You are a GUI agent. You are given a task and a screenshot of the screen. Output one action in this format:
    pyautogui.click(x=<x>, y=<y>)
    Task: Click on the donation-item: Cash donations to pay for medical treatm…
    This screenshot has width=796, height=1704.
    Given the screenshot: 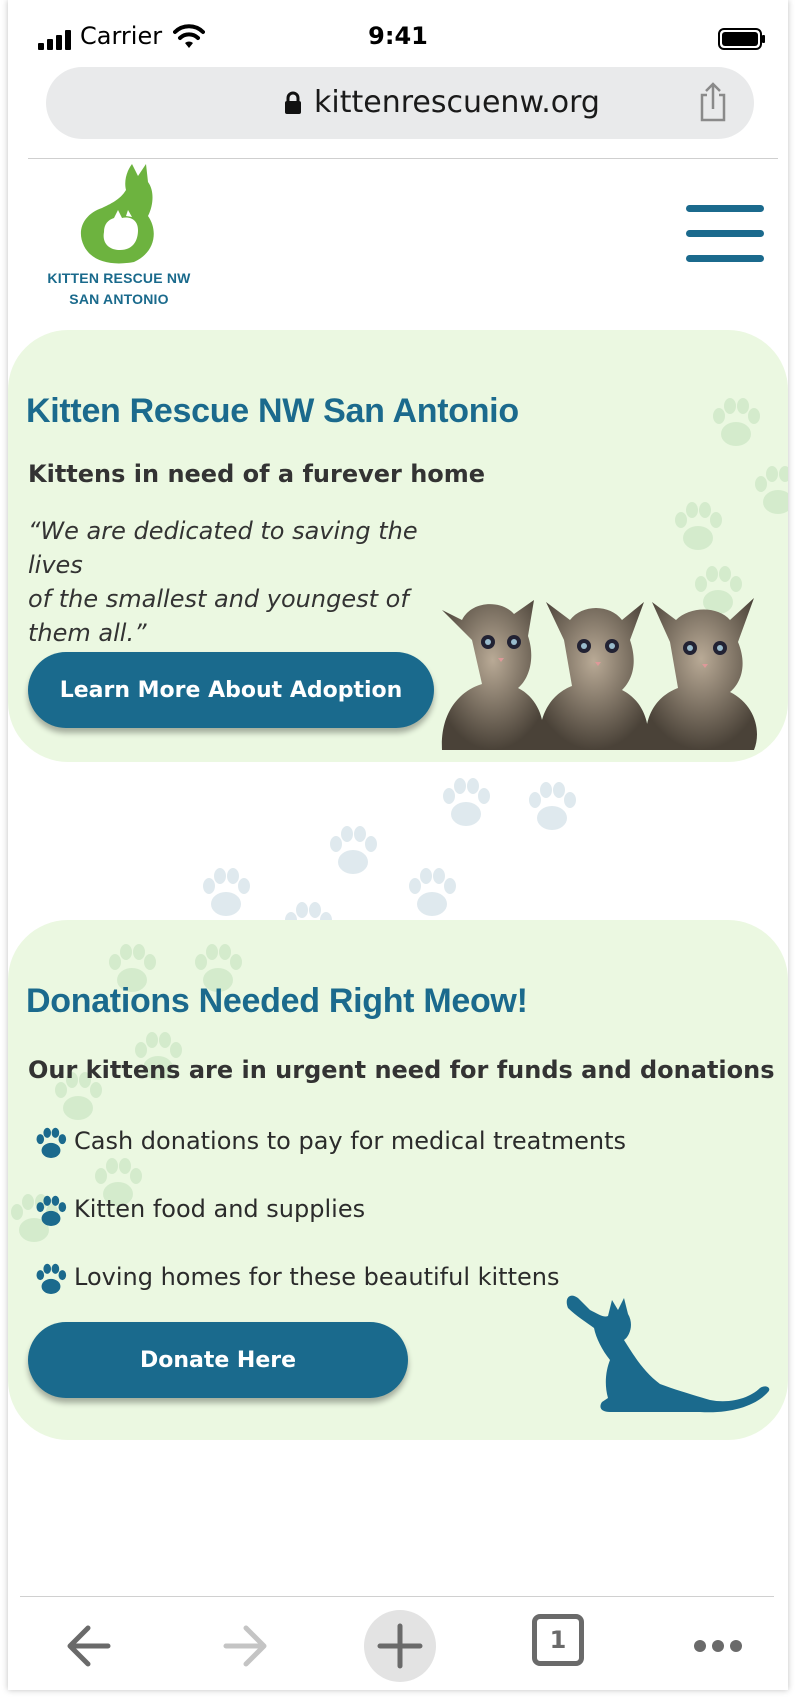 What is the action you would take?
    pyautogui.click(x=330, y=1141)
    